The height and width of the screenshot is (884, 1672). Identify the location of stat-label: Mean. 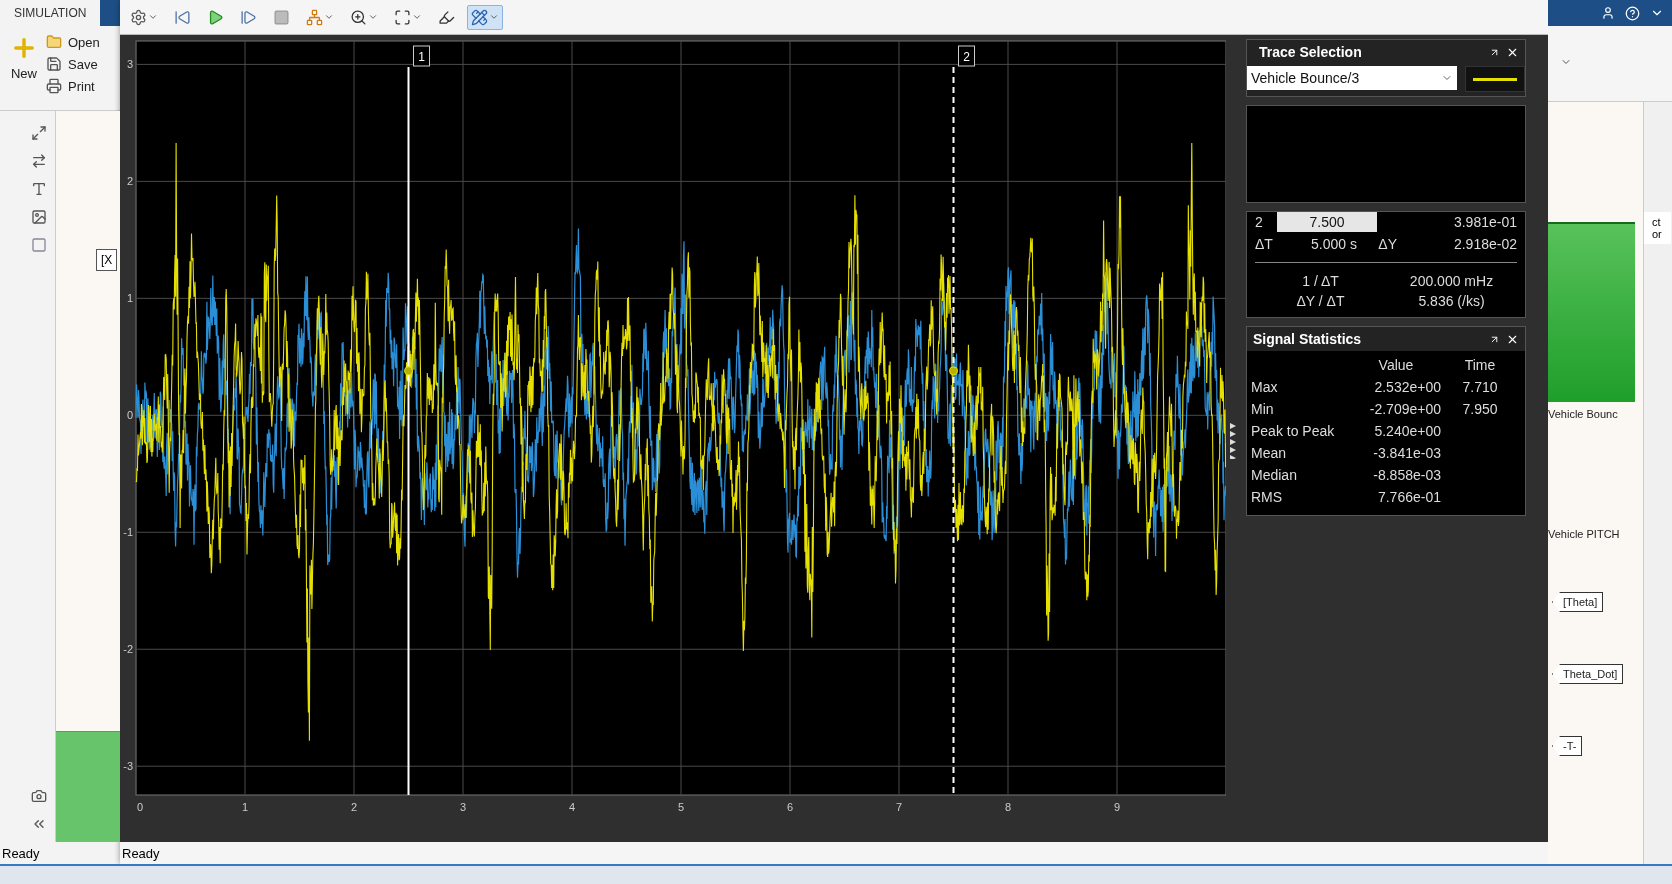
(1269, 453).